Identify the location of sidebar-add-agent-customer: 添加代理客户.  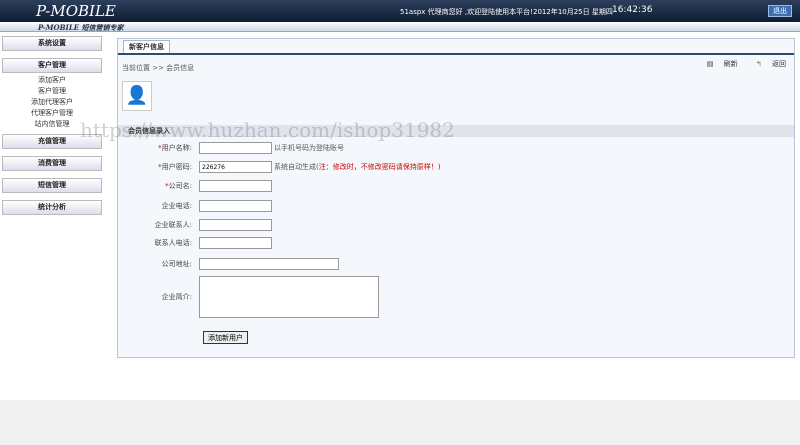
(52, 102).